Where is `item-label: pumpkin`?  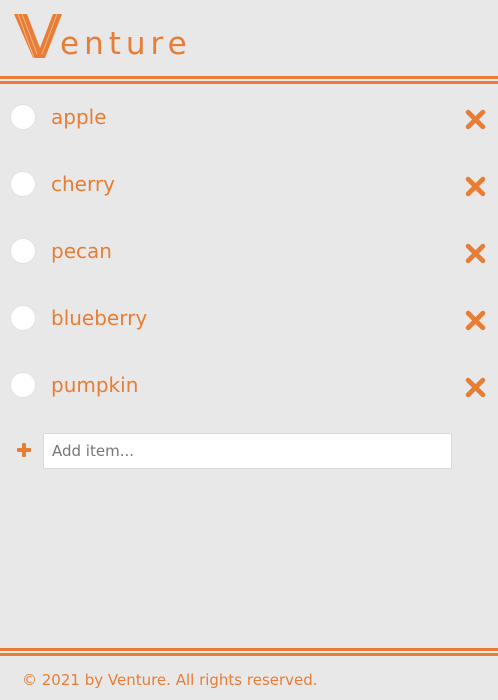
item-label: pumpkin is located at coordinates (95, 385).